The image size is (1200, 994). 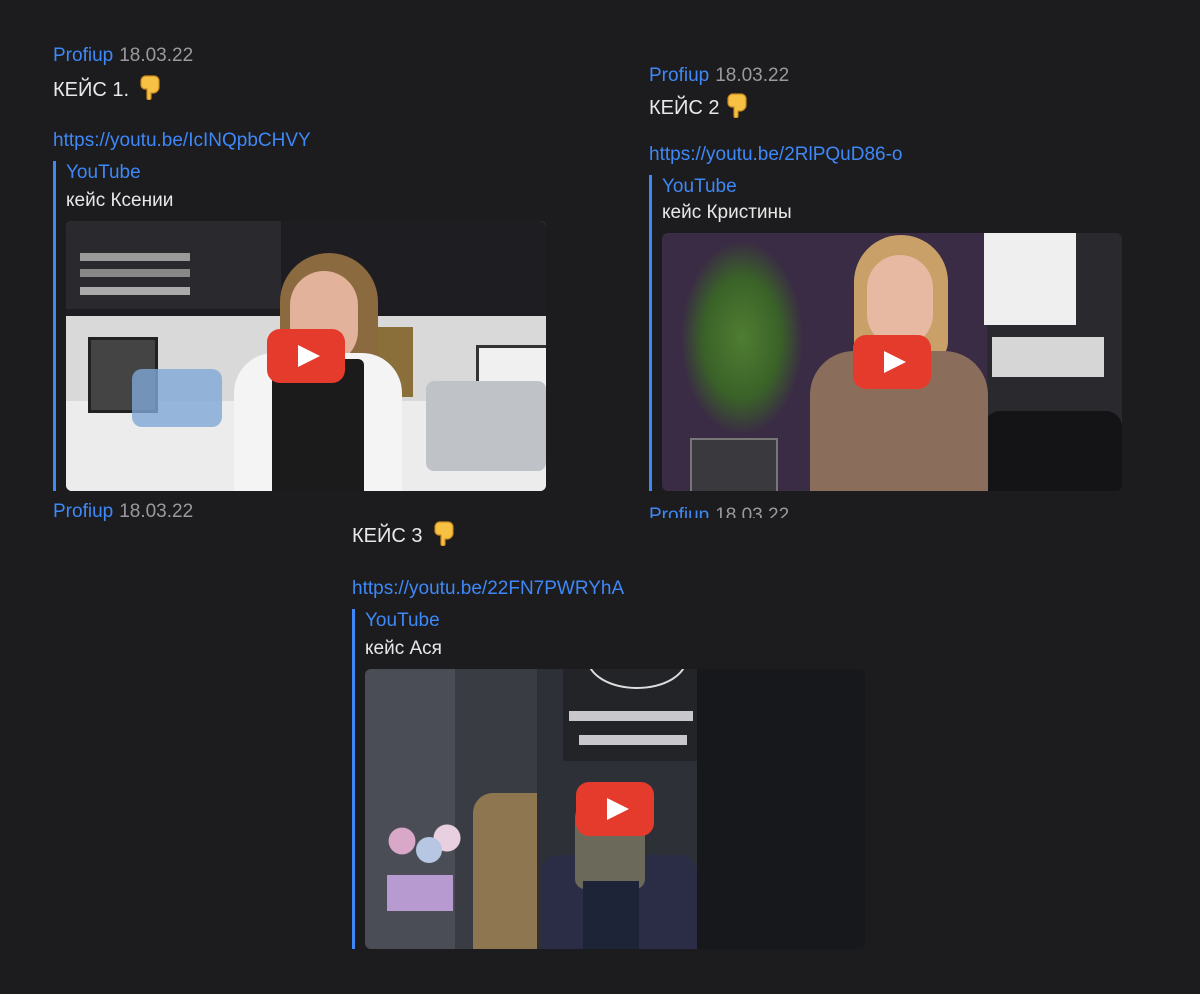 I want to click on message-text-body: КЕЙС 2, so click(x=684, y=107).